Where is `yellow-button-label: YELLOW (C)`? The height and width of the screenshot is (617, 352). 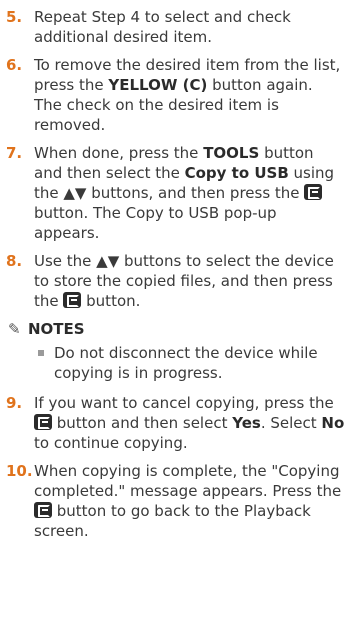 yellow-button-label: YELLOW (C) is located at coordinates (158, 85).